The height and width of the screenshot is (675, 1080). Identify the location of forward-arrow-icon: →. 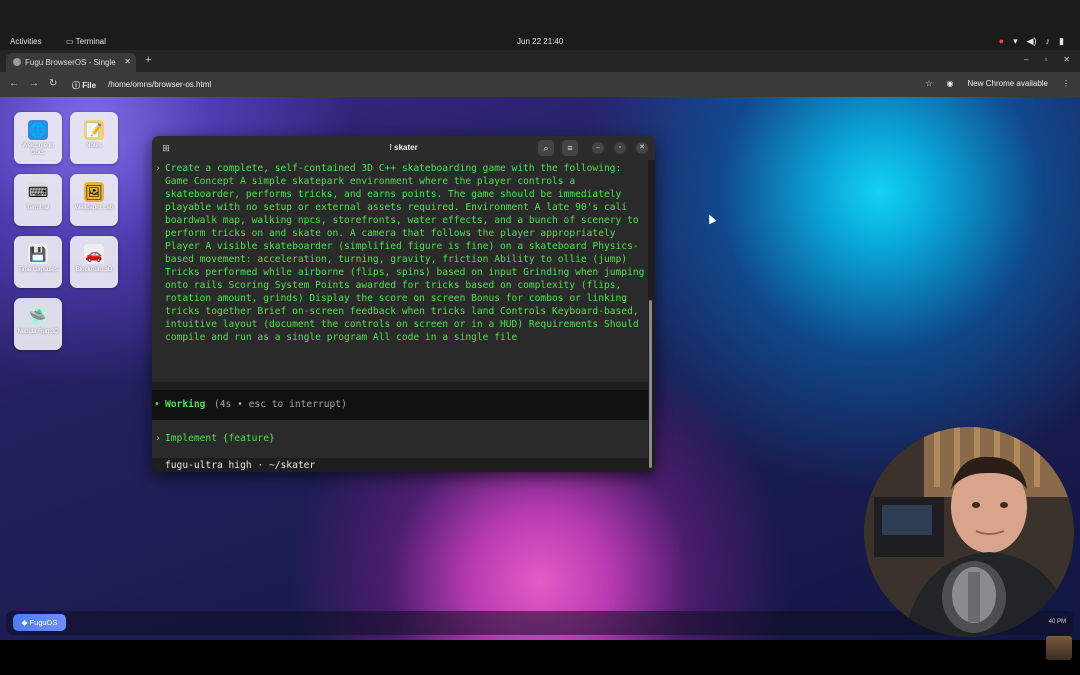
(34, 83).